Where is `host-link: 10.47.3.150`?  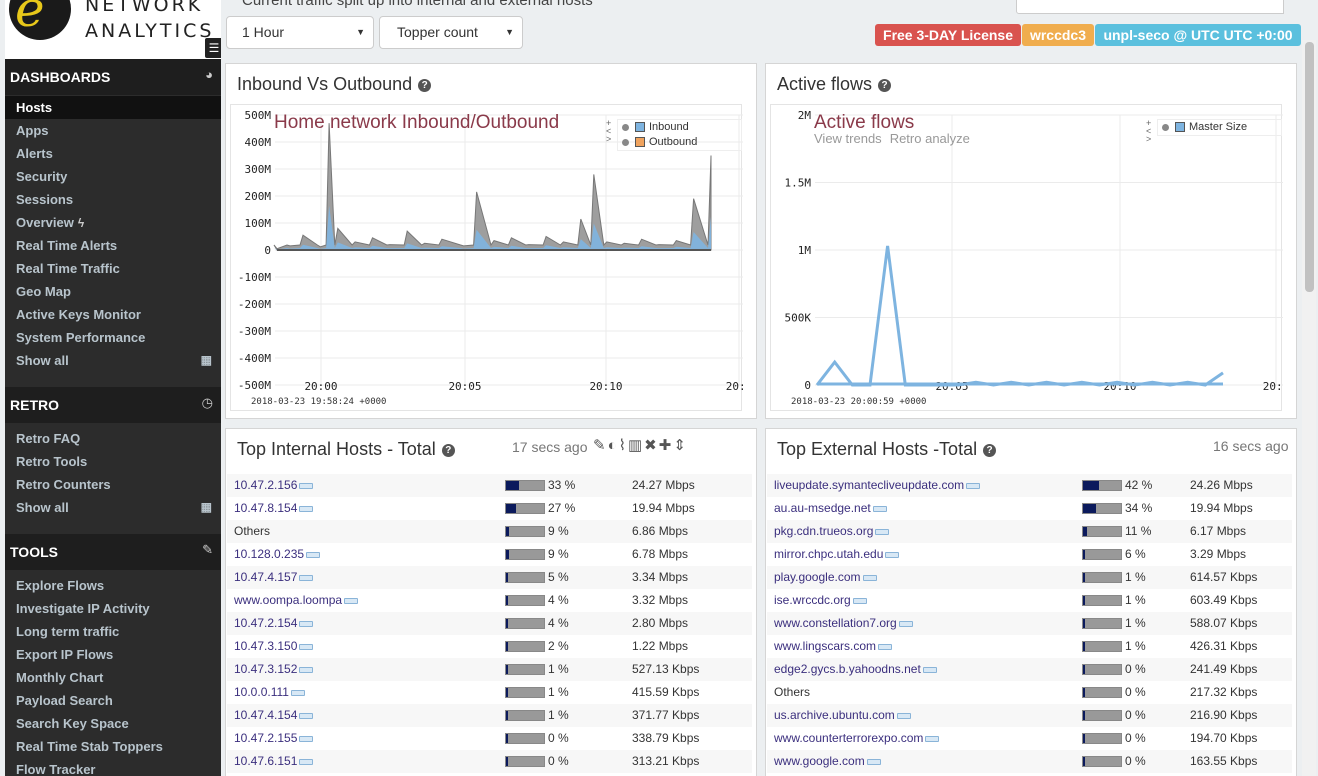 host-link: 10.47.3.150 is located at coordinates (274, 646).